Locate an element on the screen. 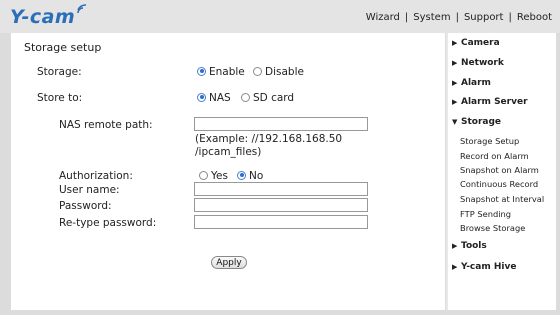  top-bar: Y-cam Wizard | System | Support | Reboot is located at coordinates (280, 16).